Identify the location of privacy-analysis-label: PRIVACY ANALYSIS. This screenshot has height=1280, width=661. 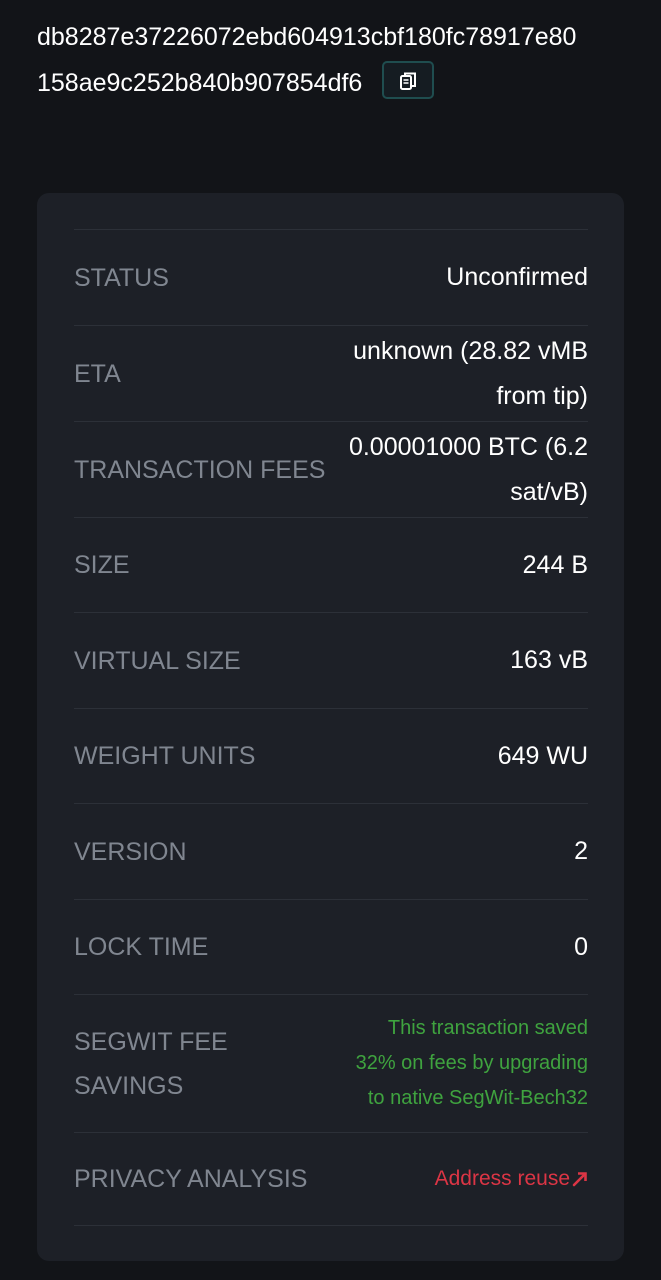
(191, 1179).